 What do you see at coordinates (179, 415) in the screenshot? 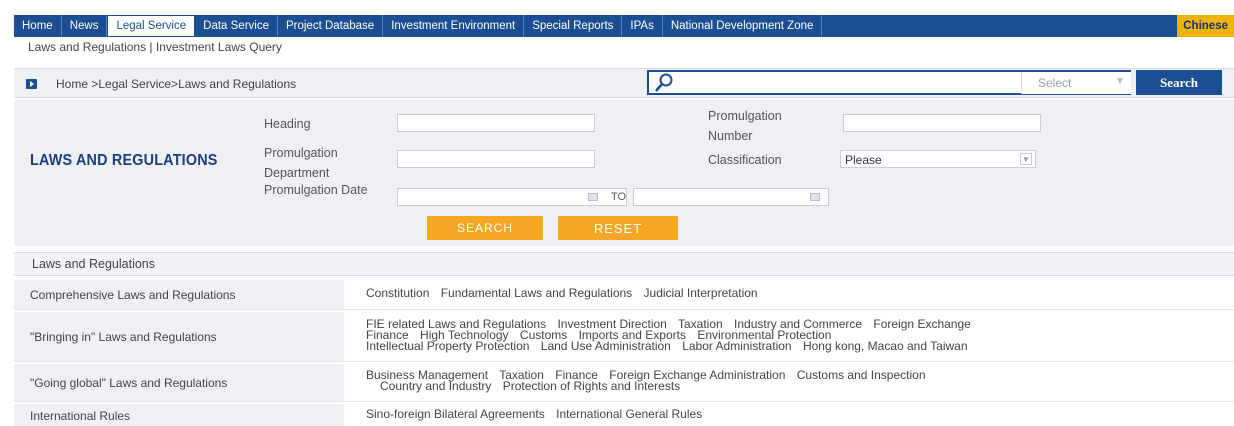
I see `category-cell: International Rules` at bounding box center [179, 415].